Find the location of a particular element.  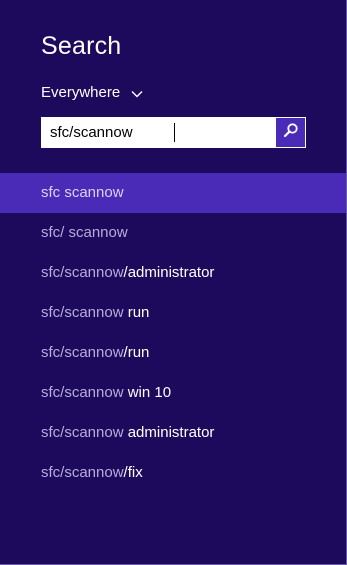

search-scope-label: Everywhere is located at coordinates (81, 92).